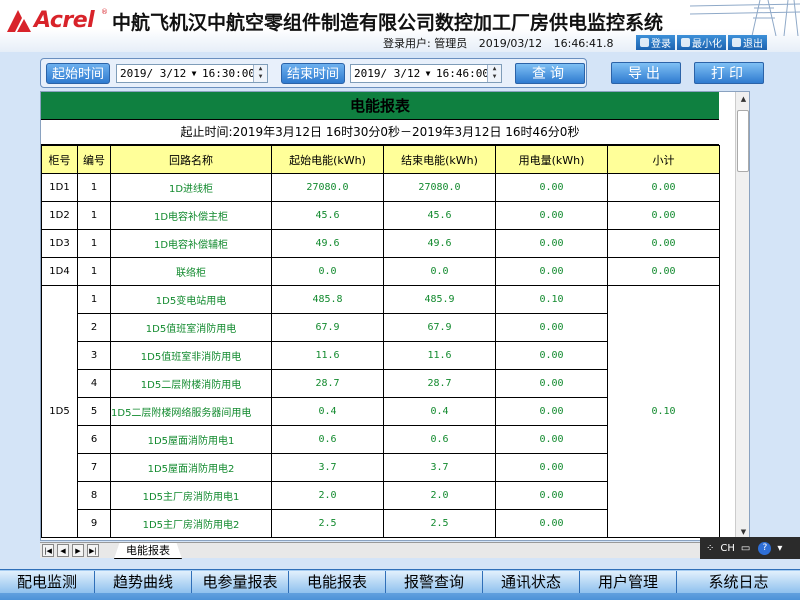 This screenshot has width=800, height=600. I want to click on circuit-name-cell: 1D电容补偿主柜, so click(191, 215).